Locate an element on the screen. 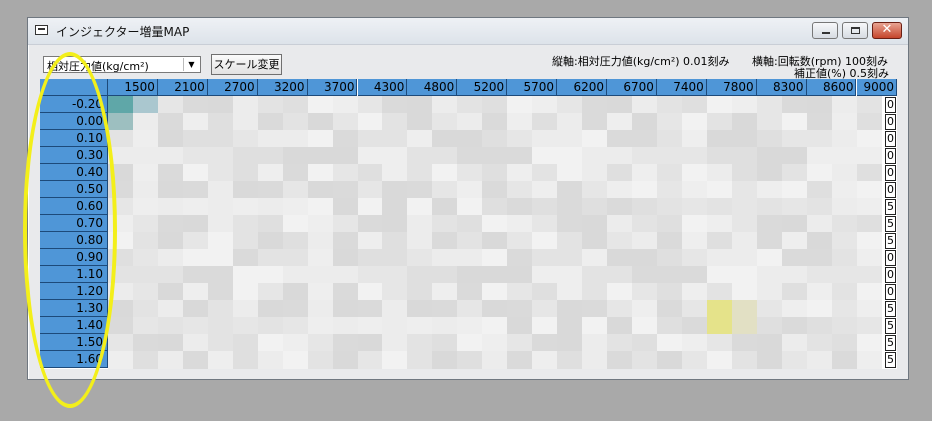  row-value-cell: 0 is located at coordinates (890, 190).